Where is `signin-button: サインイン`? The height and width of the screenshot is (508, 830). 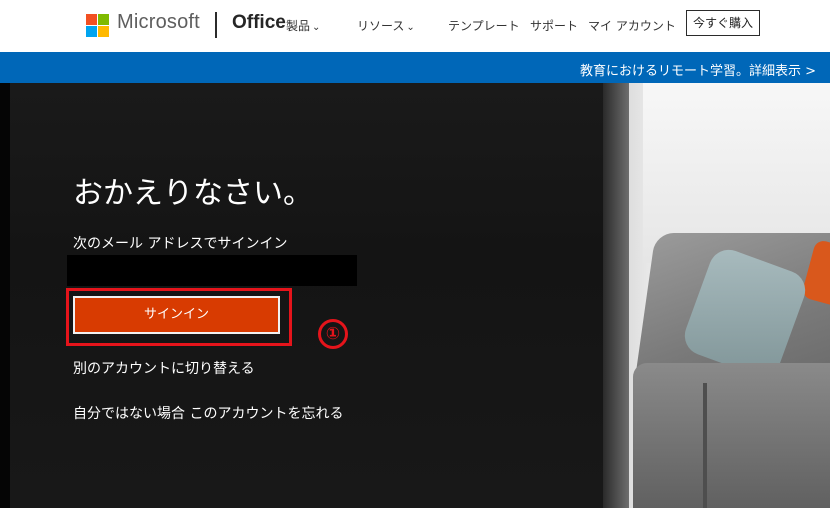
signin-button: サインイン is located at coordinates (176, 315).